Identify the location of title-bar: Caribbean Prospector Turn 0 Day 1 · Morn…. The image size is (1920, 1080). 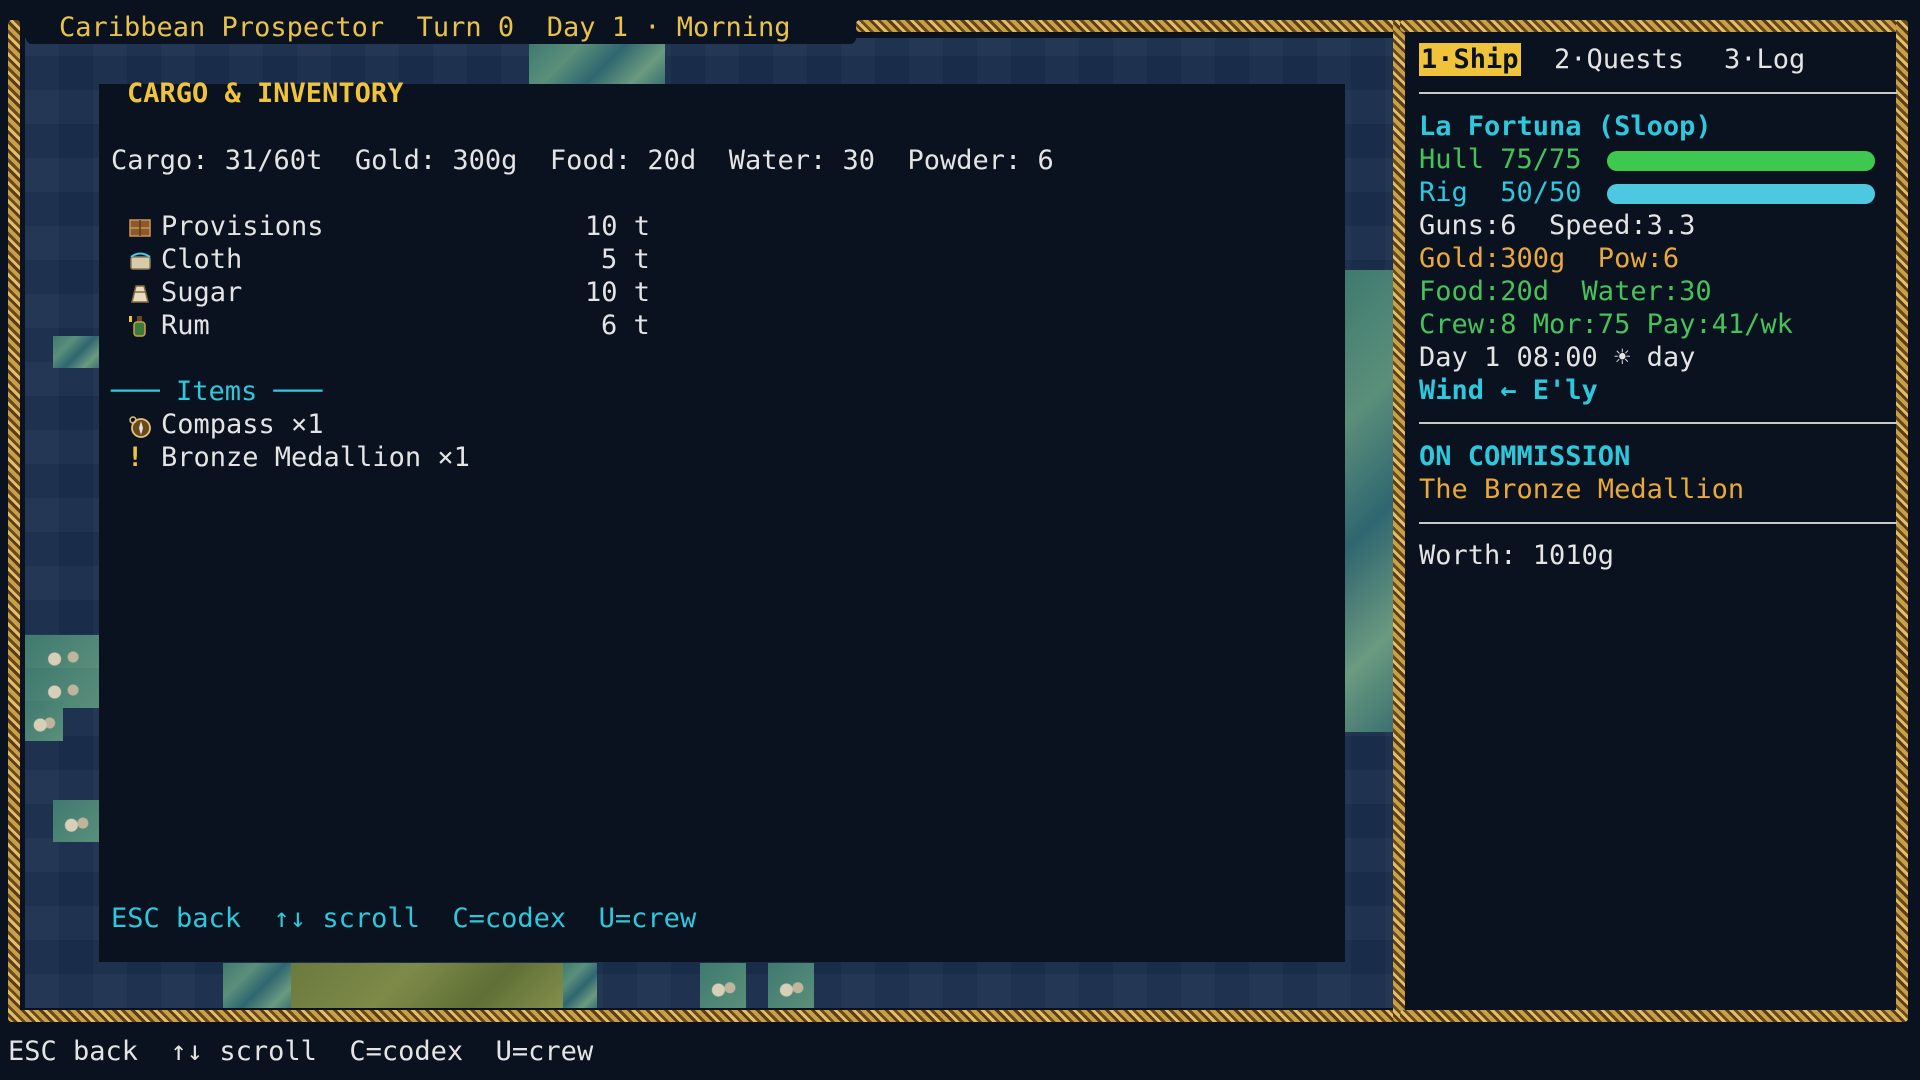
(441, 27).